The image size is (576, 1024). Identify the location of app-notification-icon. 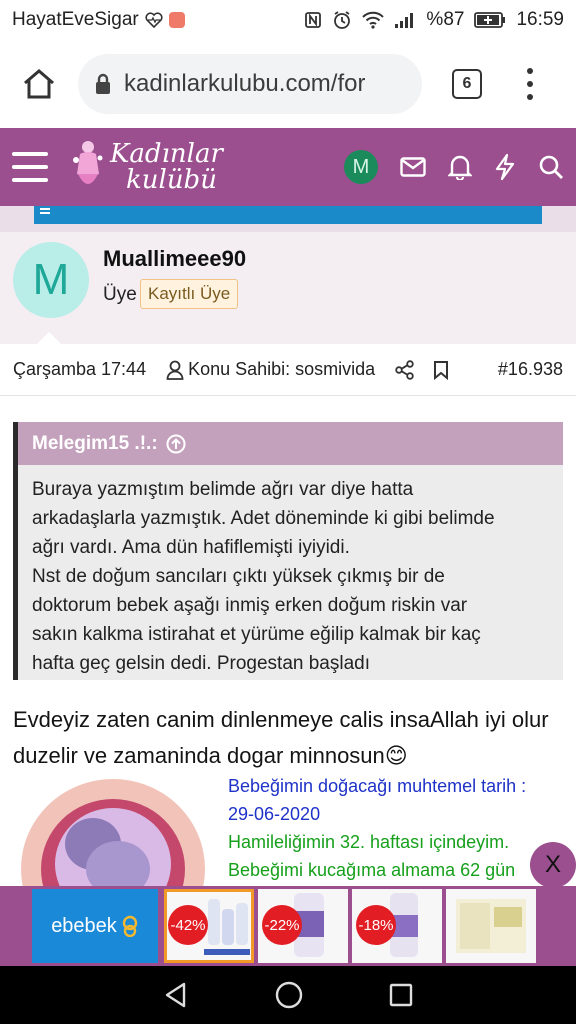
(176, 20).